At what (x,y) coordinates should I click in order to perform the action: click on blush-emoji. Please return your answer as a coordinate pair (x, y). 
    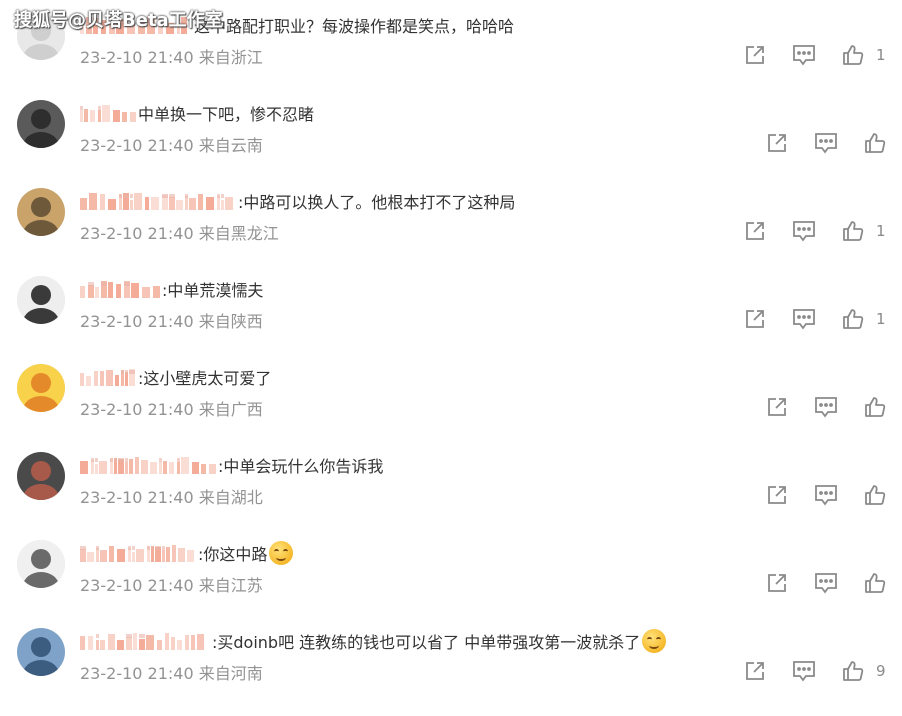
    Looking at the image, I should click on (654, 641).